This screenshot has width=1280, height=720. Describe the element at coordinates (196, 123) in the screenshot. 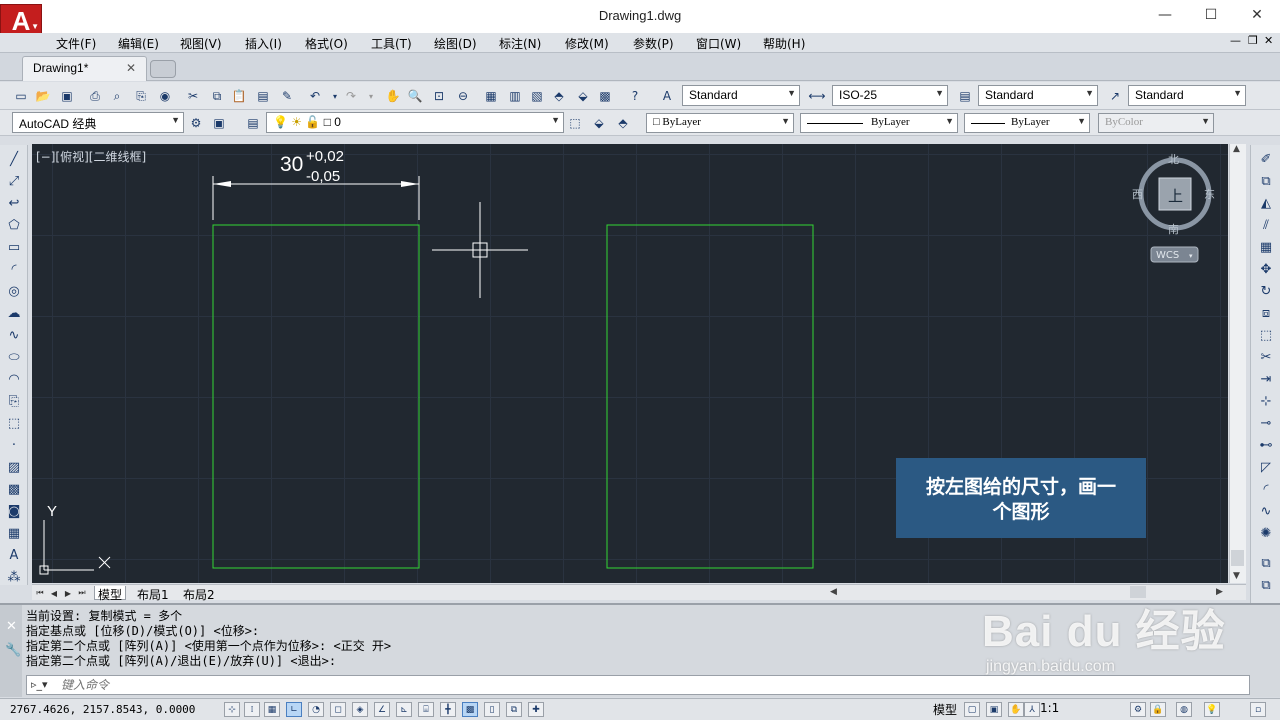

I see `workspace-settings-icon: ⚙` at that location.